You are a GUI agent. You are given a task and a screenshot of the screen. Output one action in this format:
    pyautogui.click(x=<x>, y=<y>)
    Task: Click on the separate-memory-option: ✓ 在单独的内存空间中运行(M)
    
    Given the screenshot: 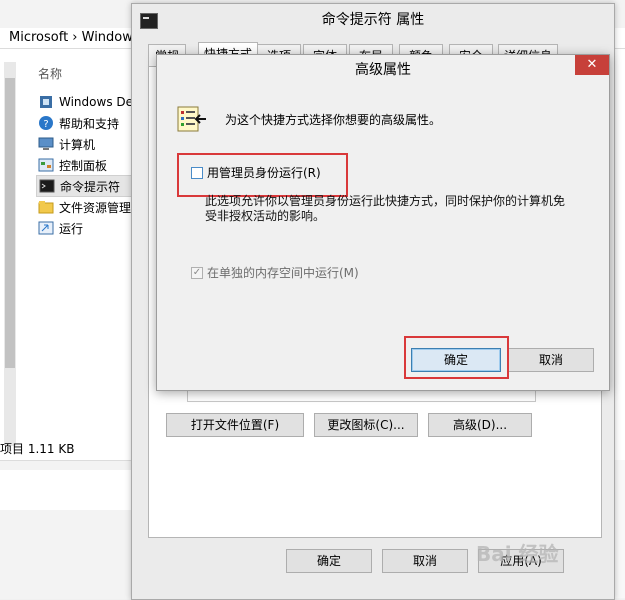 What is the action you would take?
    pyautogui.click(x=275, y=272)
    